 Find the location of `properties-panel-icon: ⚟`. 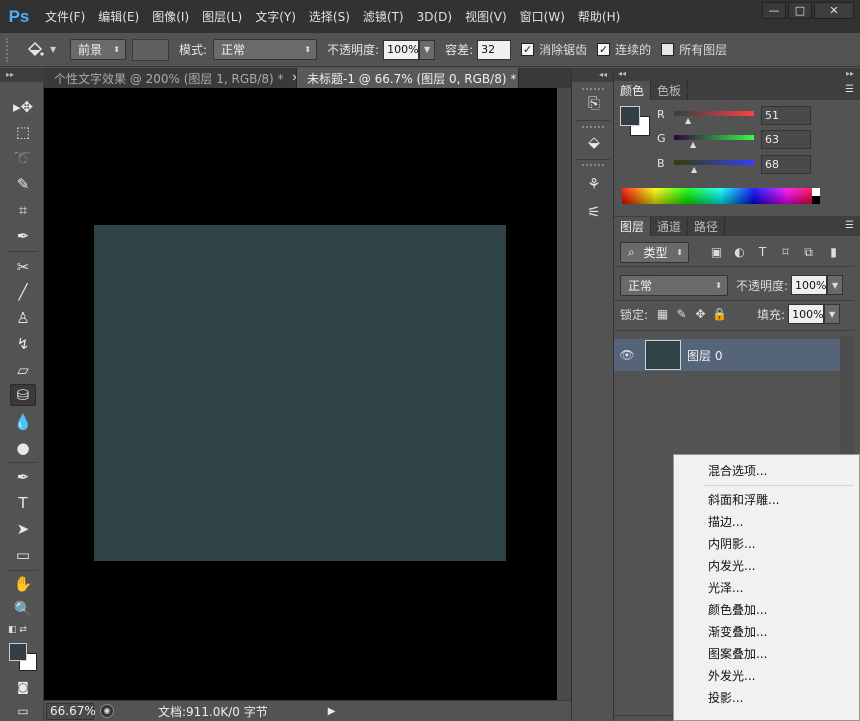

properties-panel-icon: ⚟ is located at coordinates (594, 212).